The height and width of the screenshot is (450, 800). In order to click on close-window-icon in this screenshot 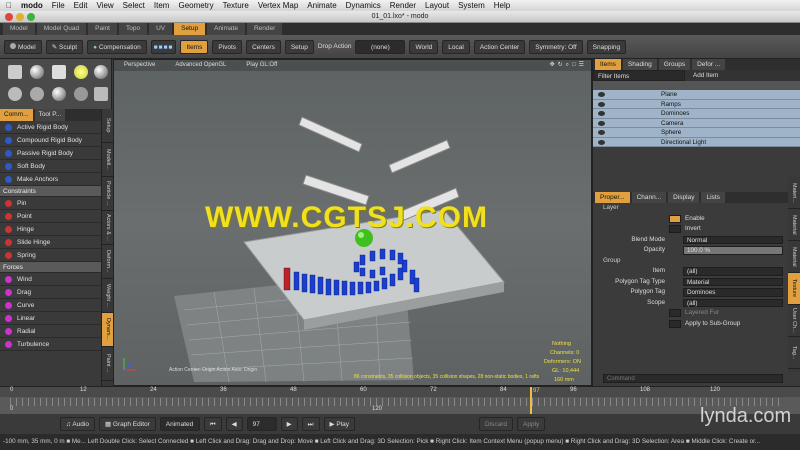, I will do `click(9, 17)`.